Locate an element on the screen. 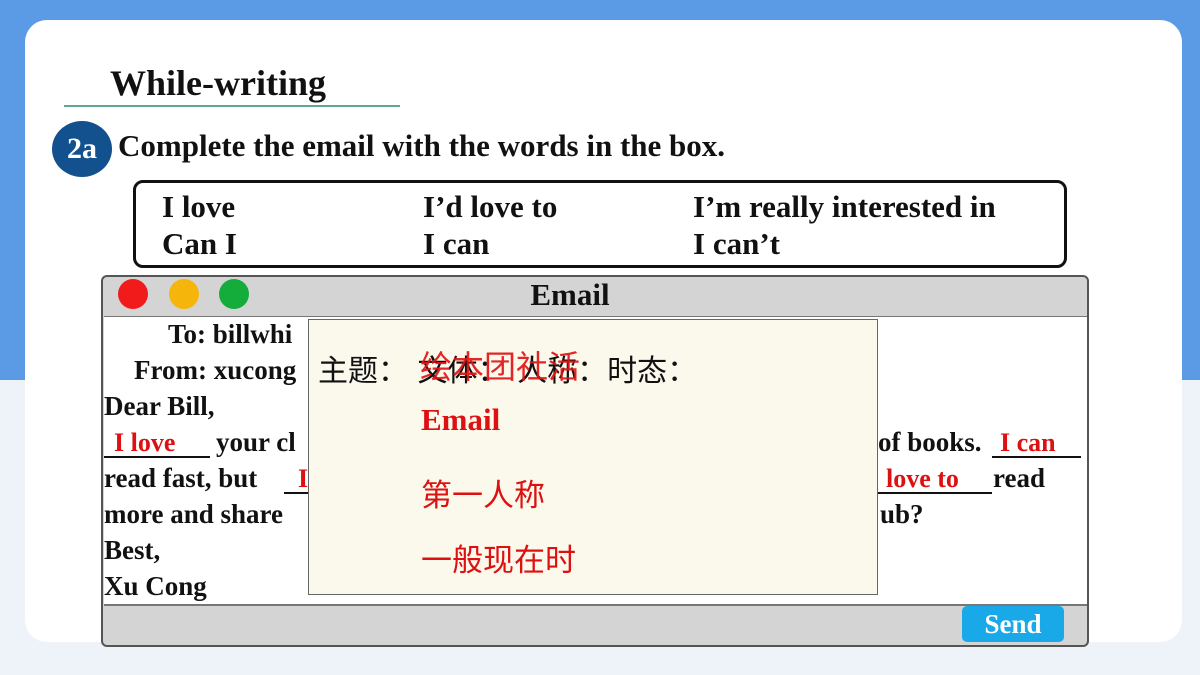  section-title: While-writing is located at coordinates (218, 83).